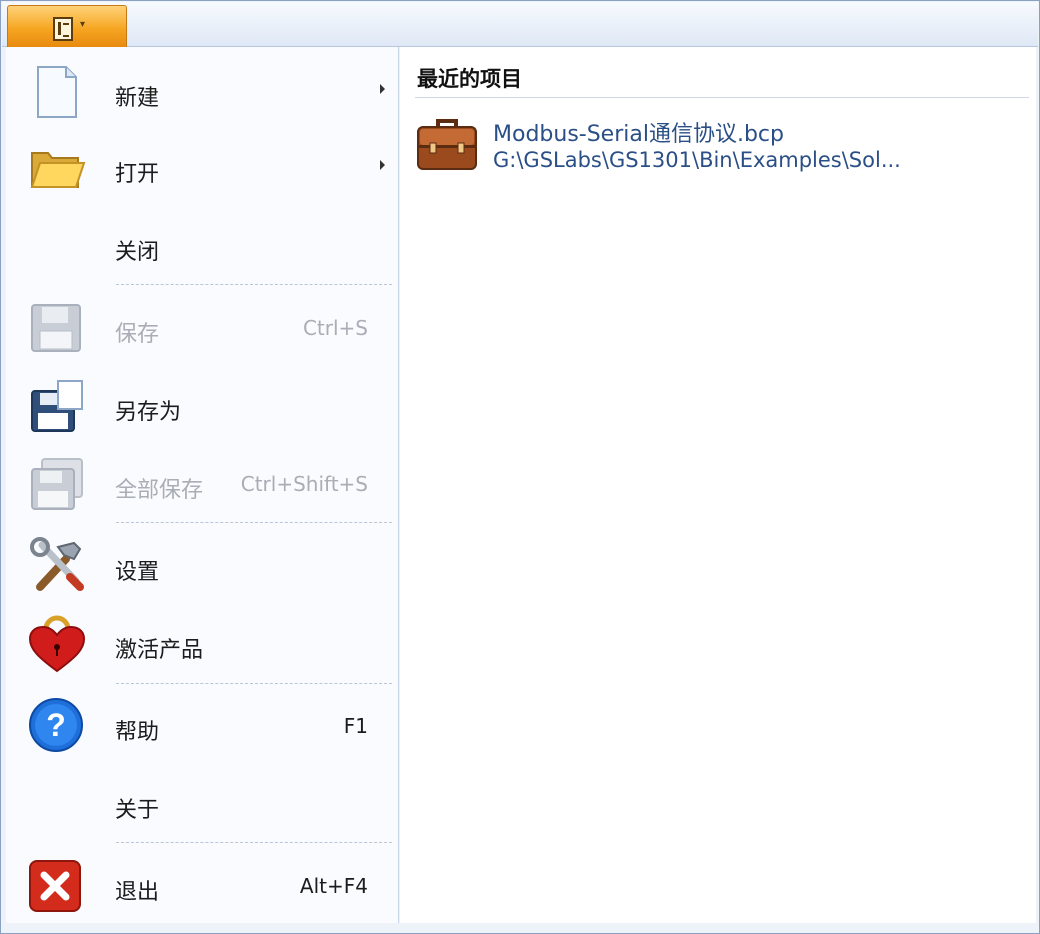 The width and height of the screenshot is (1040, 934). I want to click on heart-lock-icon, so click(57, 644).